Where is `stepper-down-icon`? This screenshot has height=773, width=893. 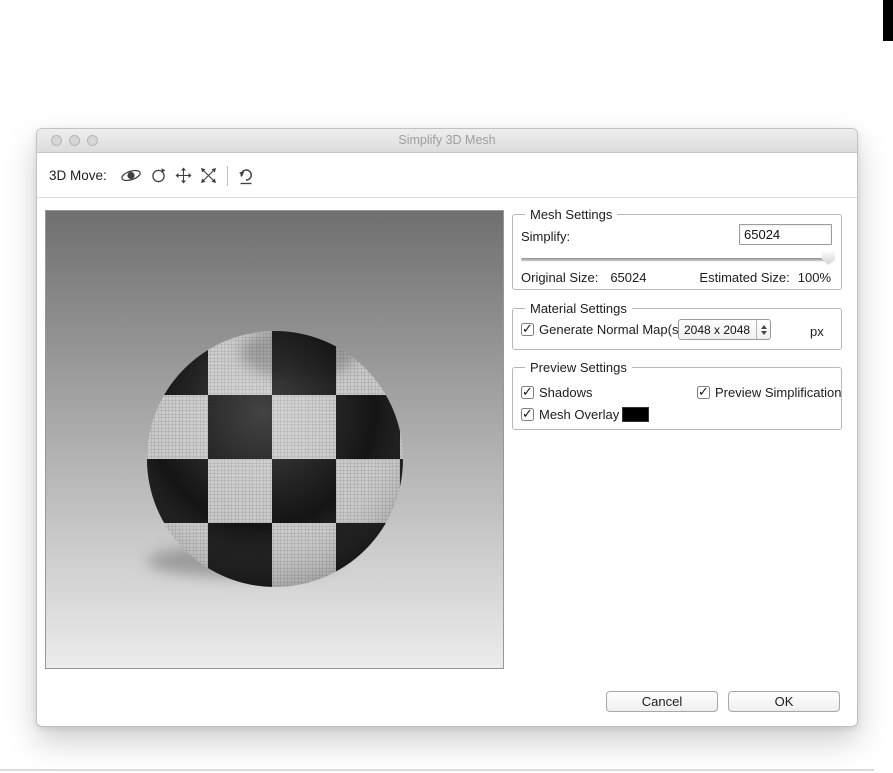
stepper-down-icon is located at coordinates (763, 332).